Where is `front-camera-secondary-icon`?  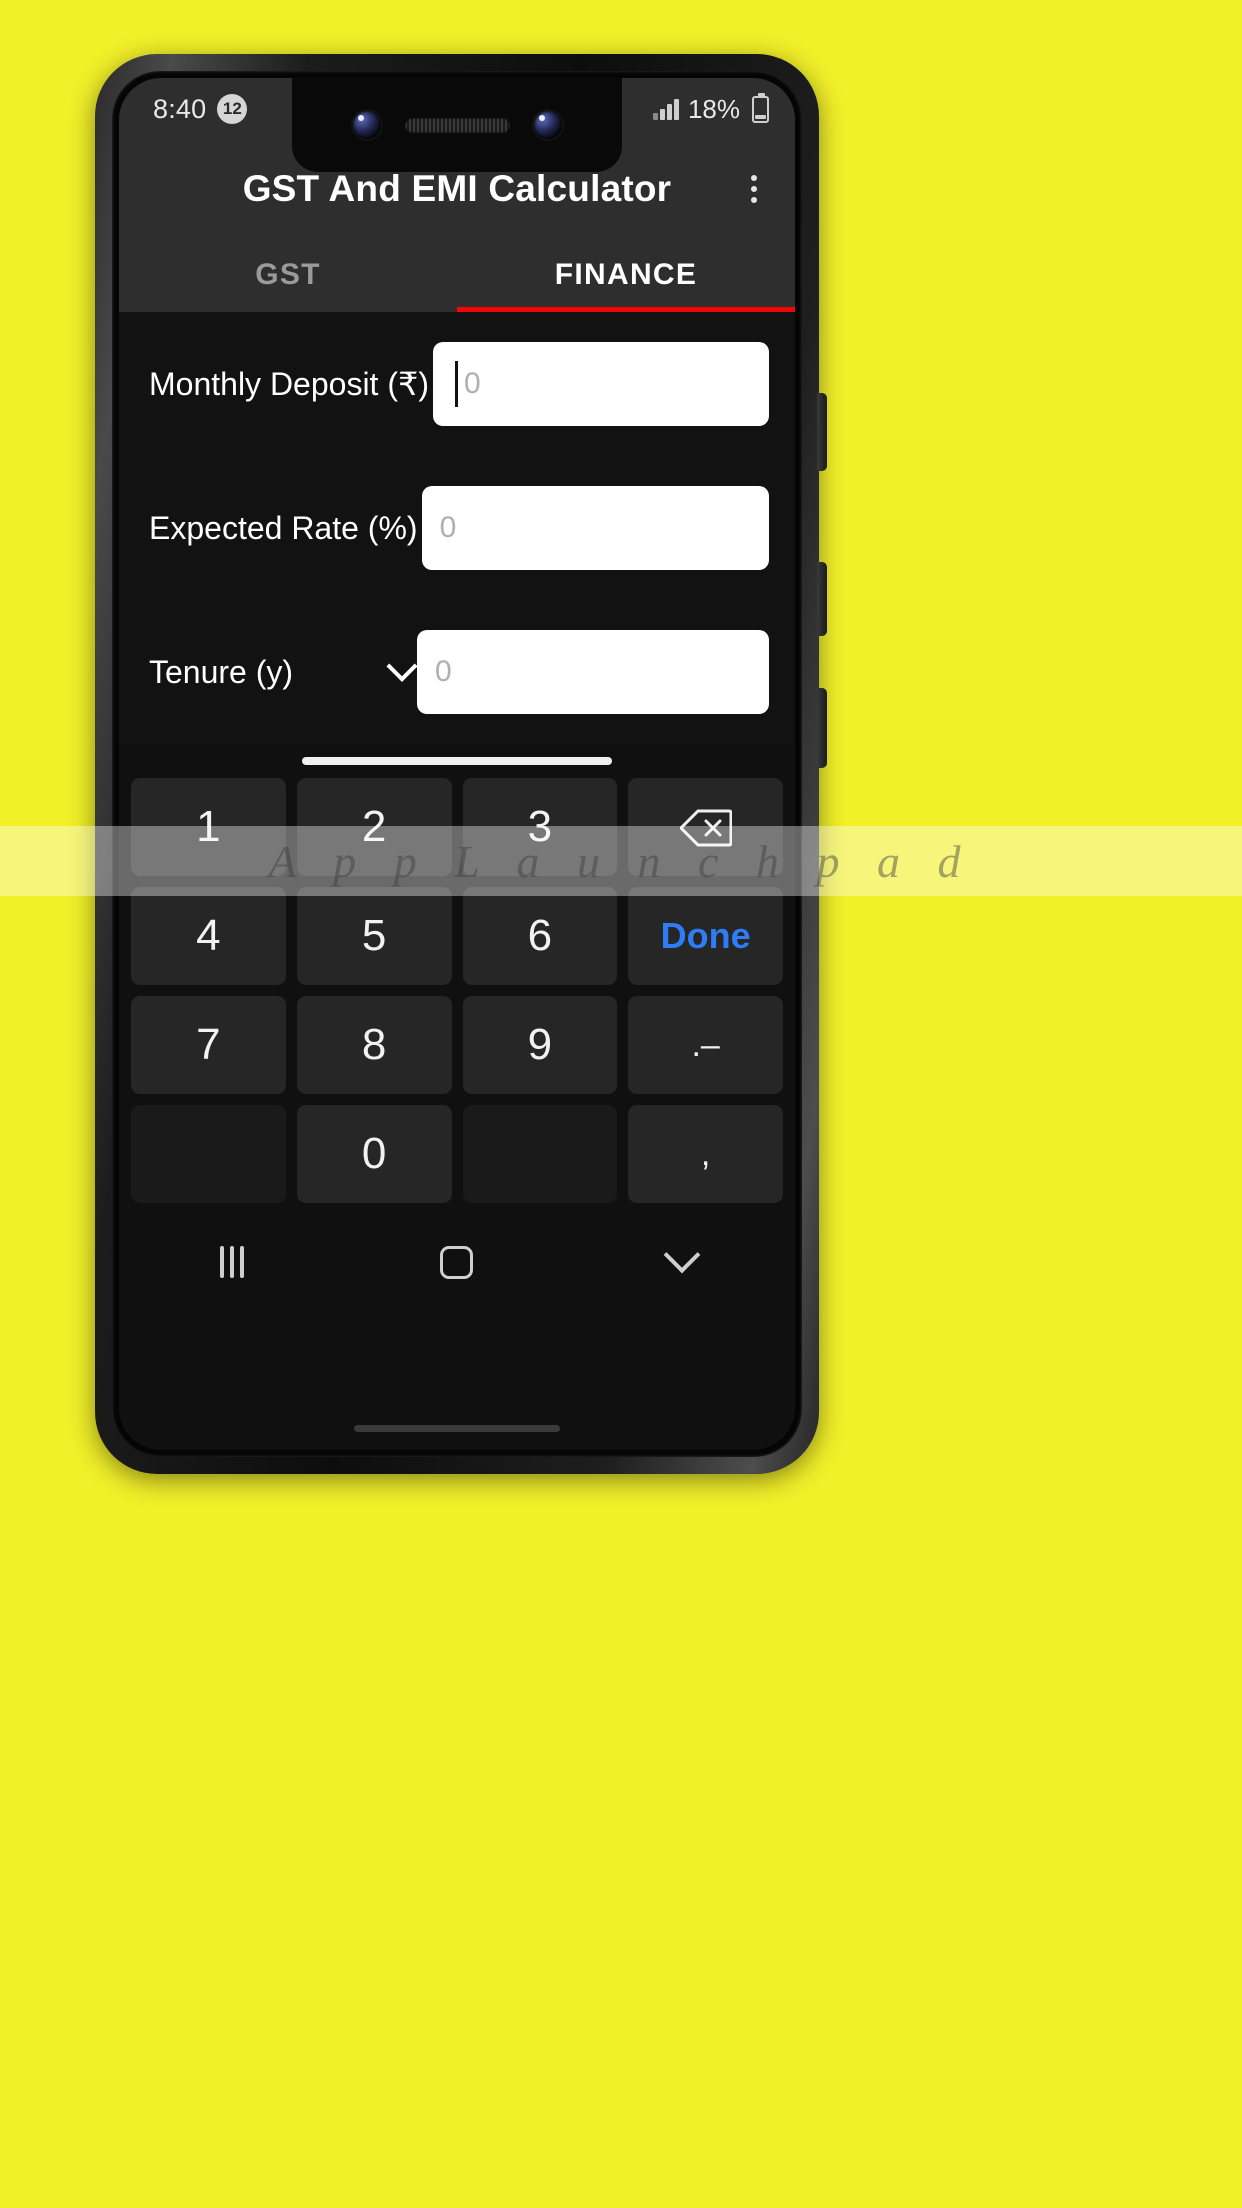
front-camera-secondary-icon is located at coordinates (547, 125).